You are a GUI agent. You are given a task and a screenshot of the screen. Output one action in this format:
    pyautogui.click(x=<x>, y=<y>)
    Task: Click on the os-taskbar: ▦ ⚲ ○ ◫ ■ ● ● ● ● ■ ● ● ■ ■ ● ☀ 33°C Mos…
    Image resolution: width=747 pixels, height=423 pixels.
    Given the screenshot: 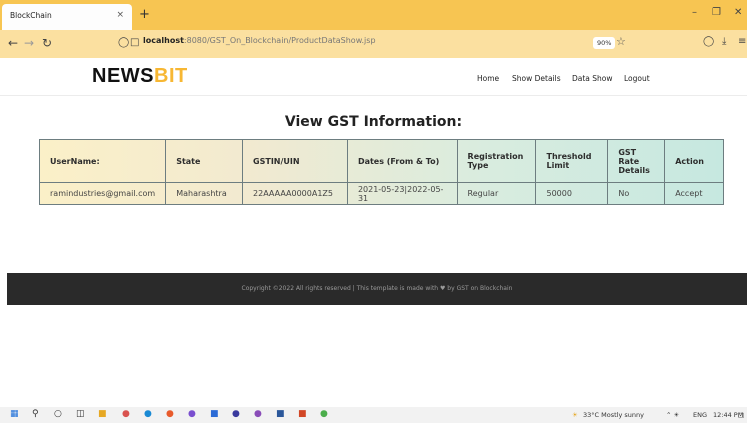 What is the action you would take?
    pyautogui.click(x=373, y=415)
    